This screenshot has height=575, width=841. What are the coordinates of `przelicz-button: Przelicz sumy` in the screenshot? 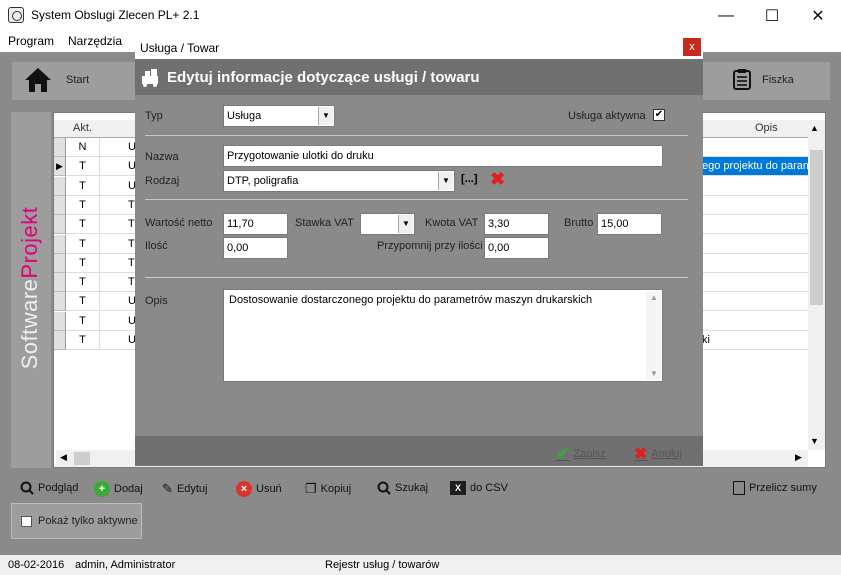 It's located at (775, 488).